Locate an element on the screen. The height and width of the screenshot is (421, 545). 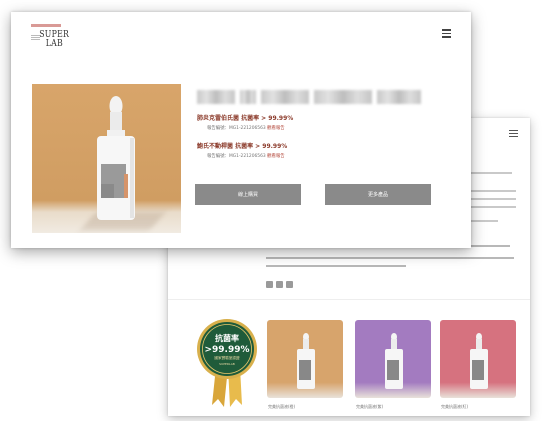
back-menu-icon is located at coordinates (513, 134).